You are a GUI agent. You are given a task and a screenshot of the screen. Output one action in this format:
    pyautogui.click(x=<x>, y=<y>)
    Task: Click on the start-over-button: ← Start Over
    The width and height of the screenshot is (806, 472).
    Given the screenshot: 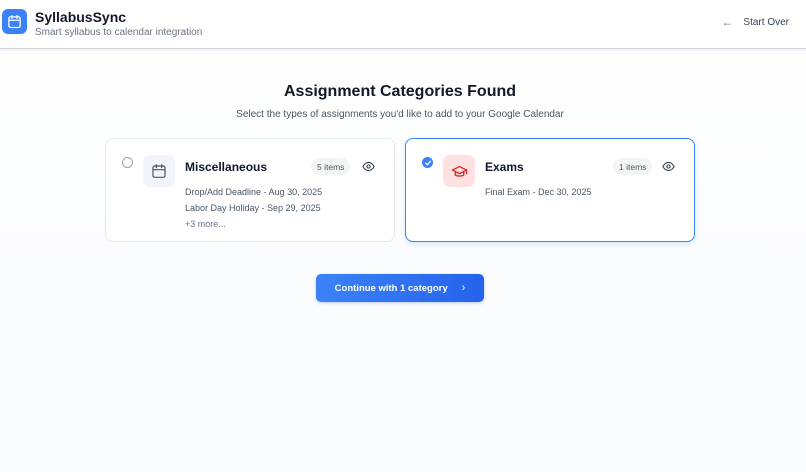 What is the action you would take?
    pyautogui.click(x=755, y=22)
    